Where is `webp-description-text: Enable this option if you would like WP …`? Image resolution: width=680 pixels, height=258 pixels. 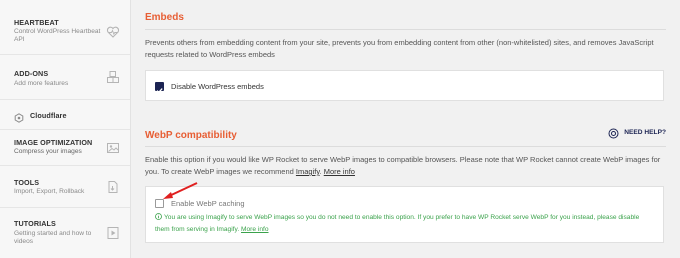
webp-description-text: Enable this option if you would like WP … is located at coordinates (403, 165).